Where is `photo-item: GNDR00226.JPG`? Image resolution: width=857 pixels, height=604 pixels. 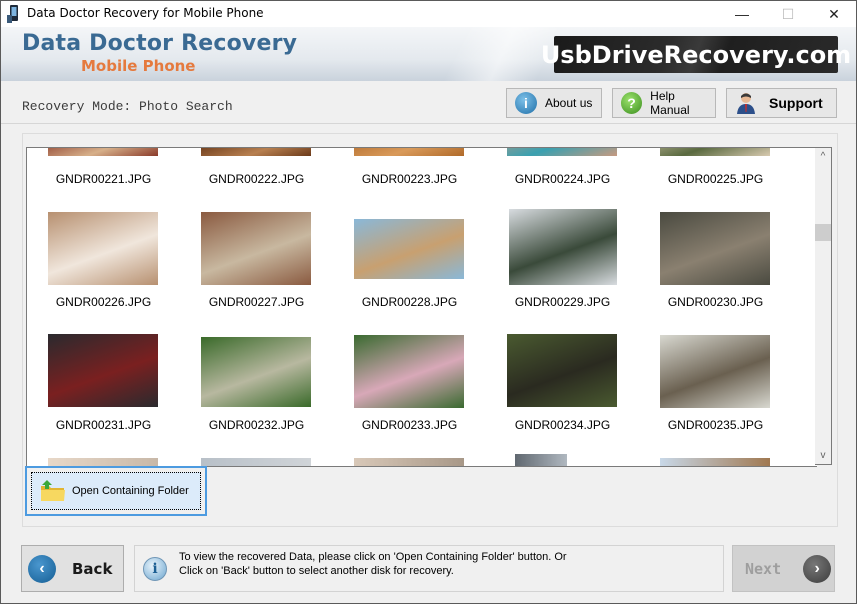
photo-item: GNDR00226.JPG is located at coordinates (103, 243).